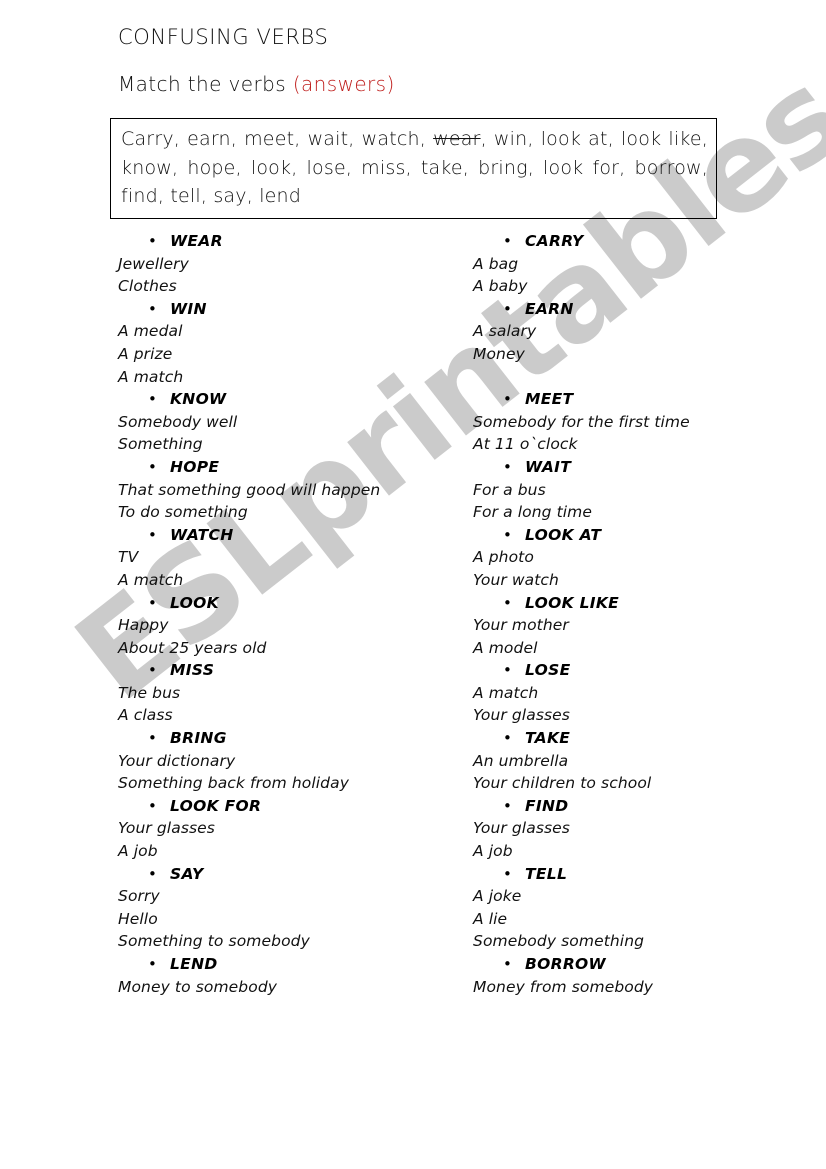  Describe the element at coordinates (562, 783) in the screenshot. I see `verb-collocation: Your children to school` at that location.